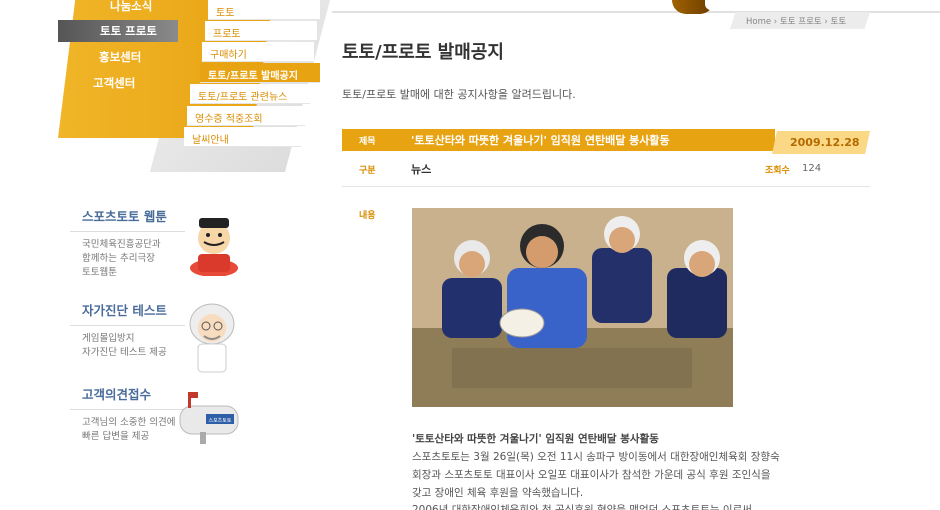 Image resolution: width=940 pixels, height=510 pixels. Describe the element at coordinates (127, 313) in the screenshot. I see `promo-title: 자가진단 테스트` at that location.